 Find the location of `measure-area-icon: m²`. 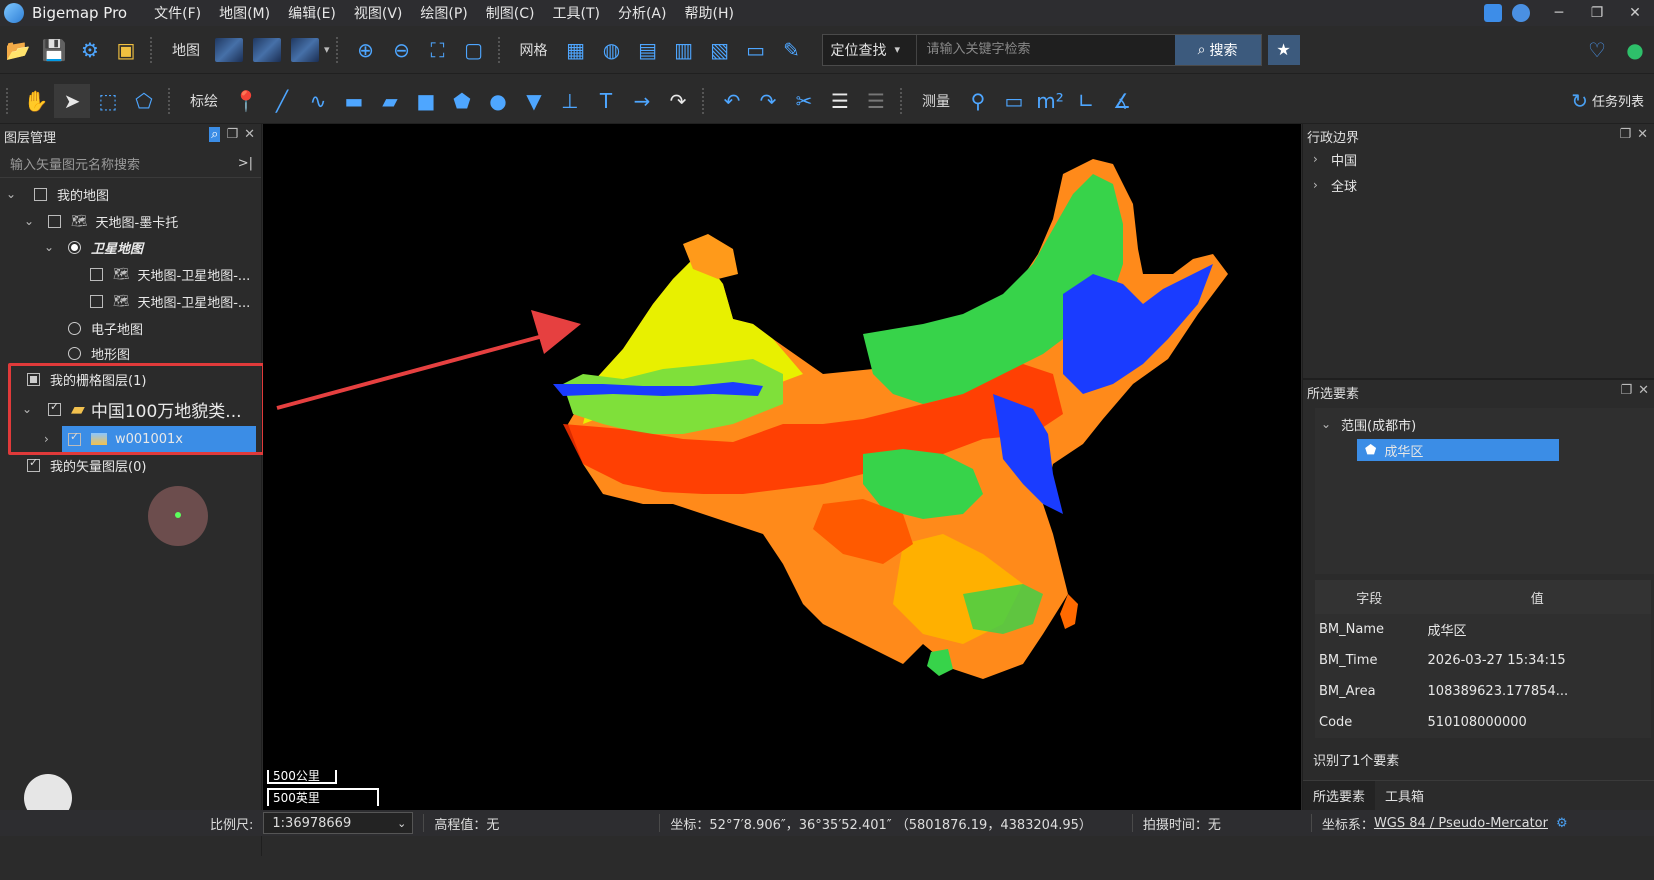

measure-area-icon: m² is located at coordinates (1050, 101).